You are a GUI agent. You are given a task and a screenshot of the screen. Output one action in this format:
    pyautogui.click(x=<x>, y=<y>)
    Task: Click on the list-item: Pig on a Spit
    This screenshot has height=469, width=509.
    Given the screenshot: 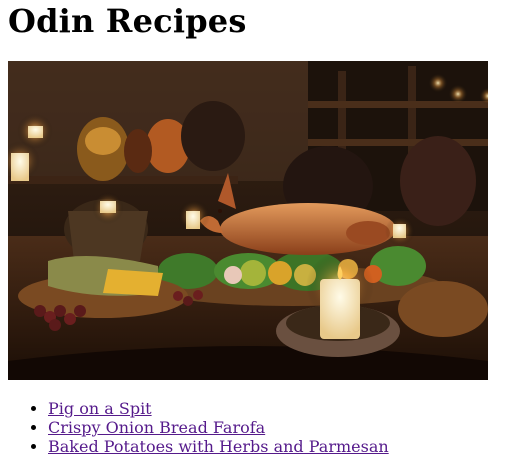 What is the action you would take?
    pyautogui.click(x=218, y=408)
    